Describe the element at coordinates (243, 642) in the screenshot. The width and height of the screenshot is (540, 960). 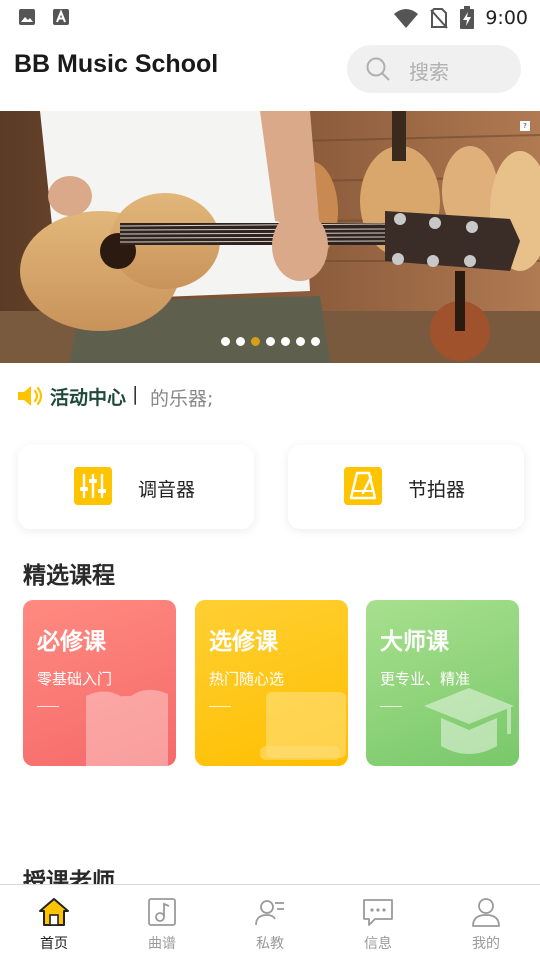
I see `course-title: 选修课` at that location.